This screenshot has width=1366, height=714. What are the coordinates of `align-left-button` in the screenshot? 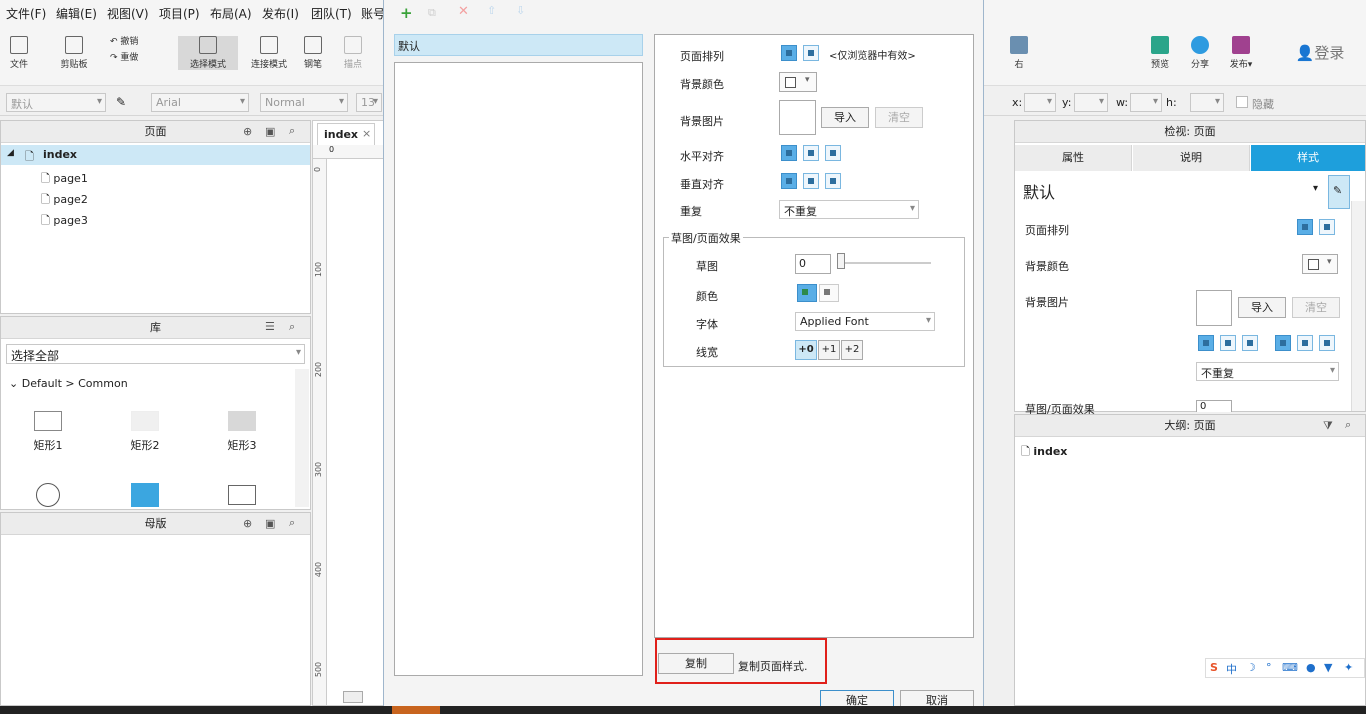 It's located at (789, 53).